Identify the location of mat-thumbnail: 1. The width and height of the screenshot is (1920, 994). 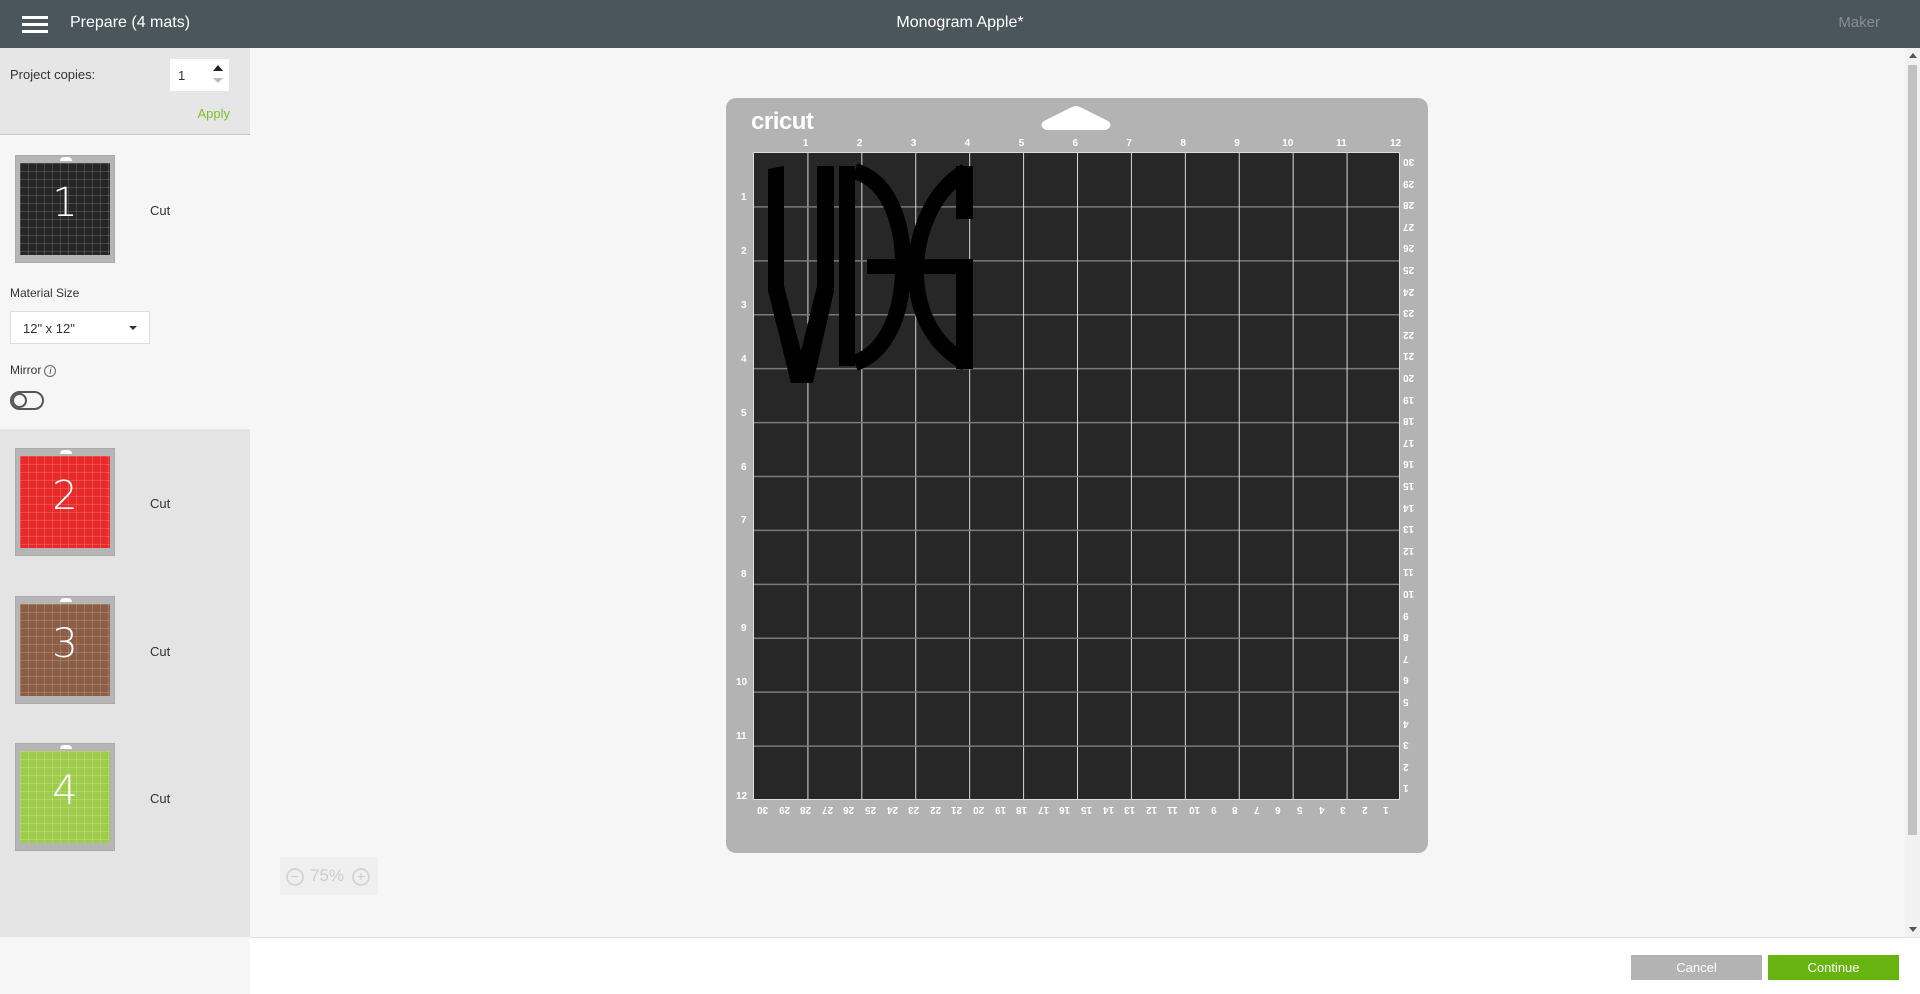
(65, 209).